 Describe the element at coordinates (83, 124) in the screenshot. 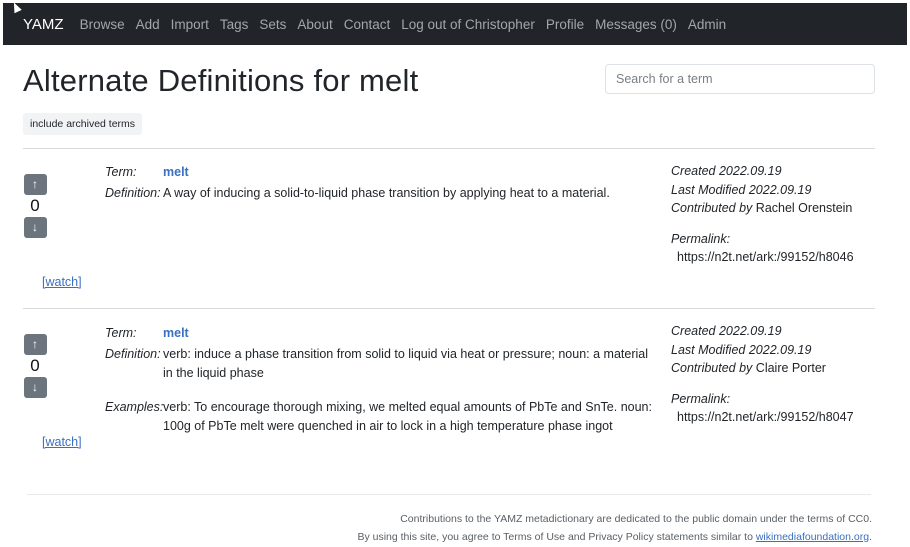

I see `include-archived-button: include archived terms` at that location.